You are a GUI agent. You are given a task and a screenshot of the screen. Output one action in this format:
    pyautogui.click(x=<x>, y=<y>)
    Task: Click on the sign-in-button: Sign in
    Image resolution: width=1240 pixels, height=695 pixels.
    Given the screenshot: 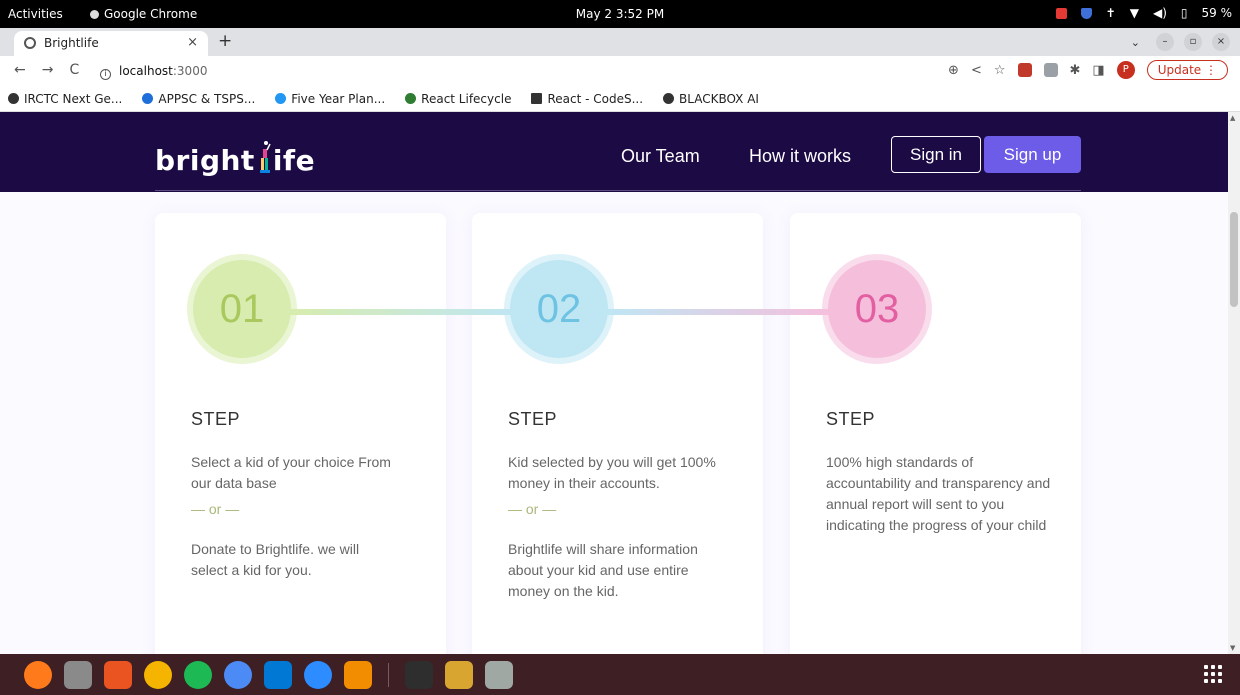 What is the action you would take?
    pyautogui.click(x=936, y=154)
    